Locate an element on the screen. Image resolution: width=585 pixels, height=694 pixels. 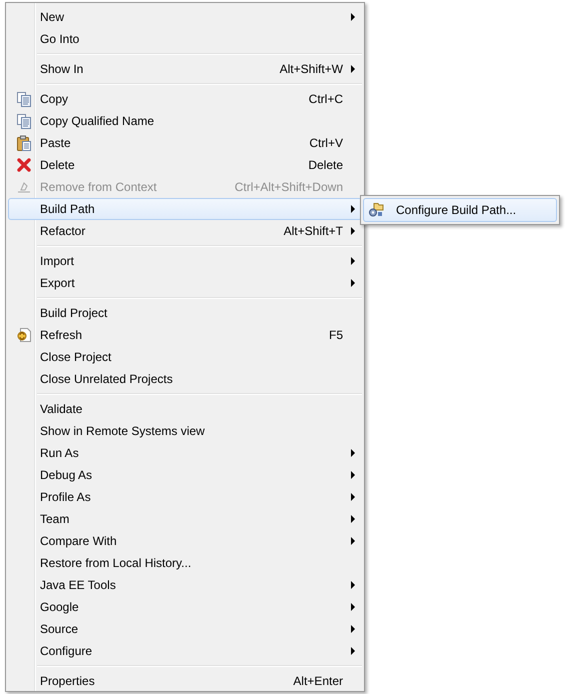
menu-item: Compare With is located at coordinates (185, 541).